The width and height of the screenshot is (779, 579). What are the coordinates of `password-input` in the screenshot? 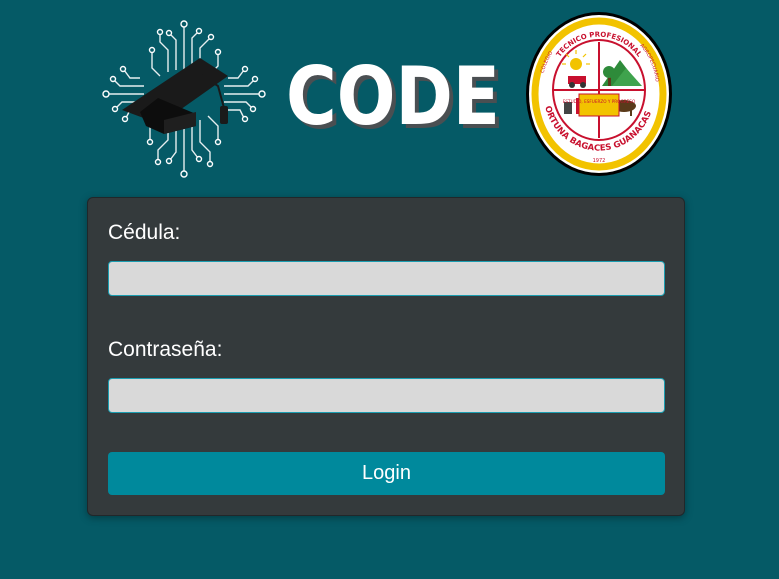 It's located at (386, 395).